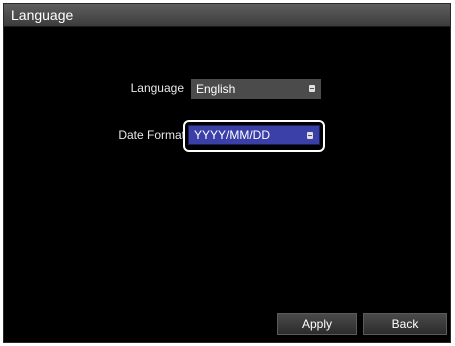 This screenshot has height=346, width=455. I want to click on date-format-select: YYYY/MM/DD, so click(254, 135).